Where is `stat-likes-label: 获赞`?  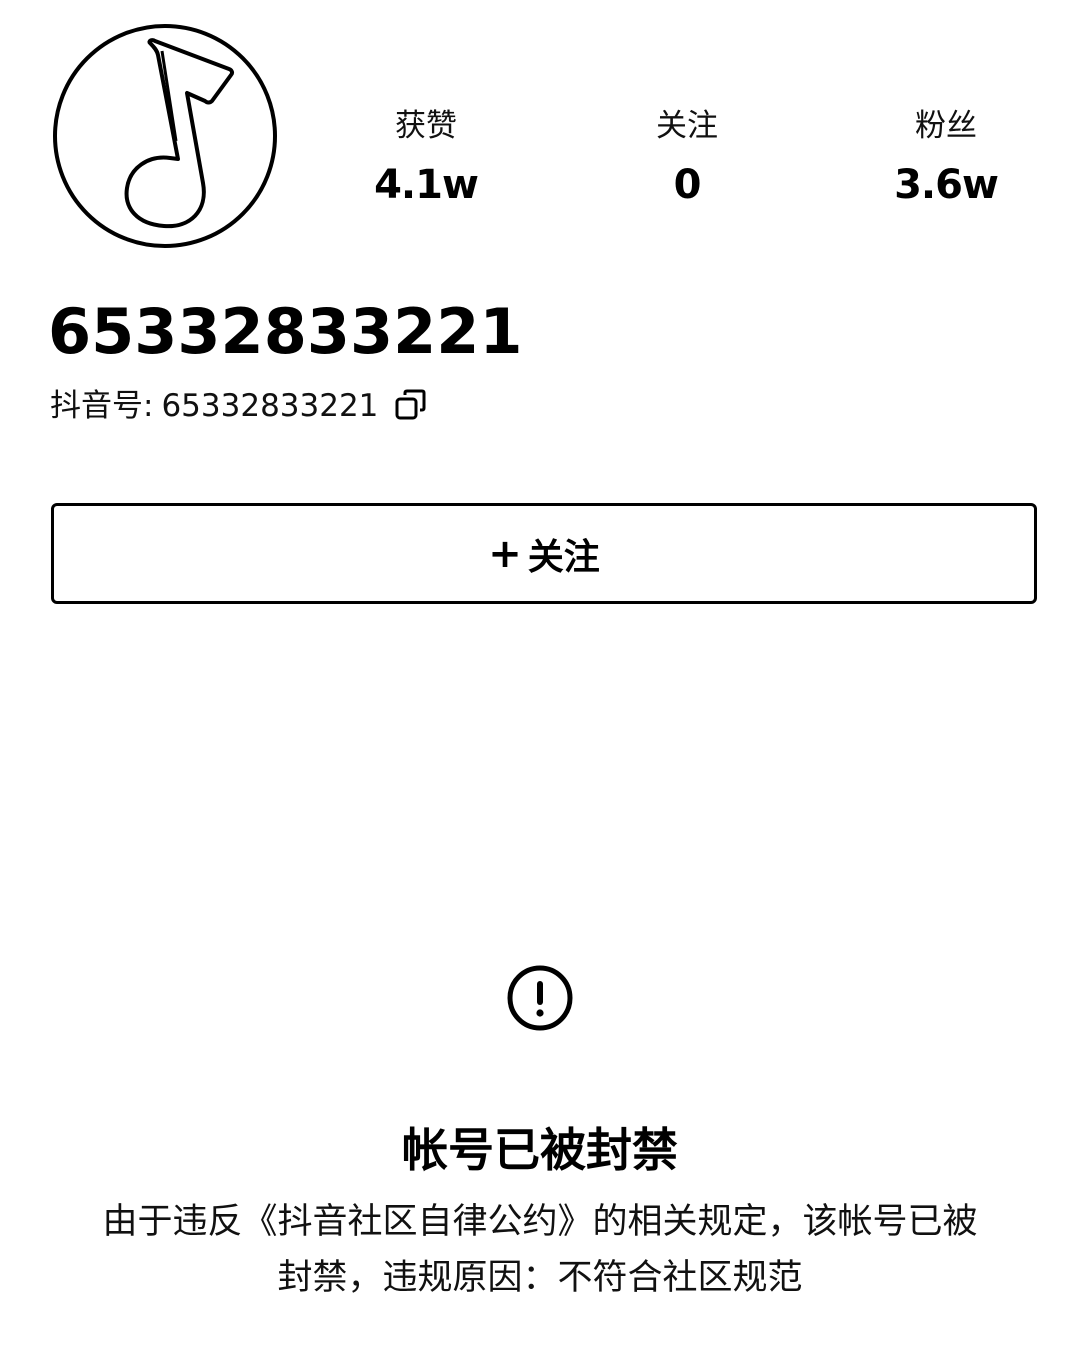 stat-likes-label: 获赞 is located at coordinates (426, 126).